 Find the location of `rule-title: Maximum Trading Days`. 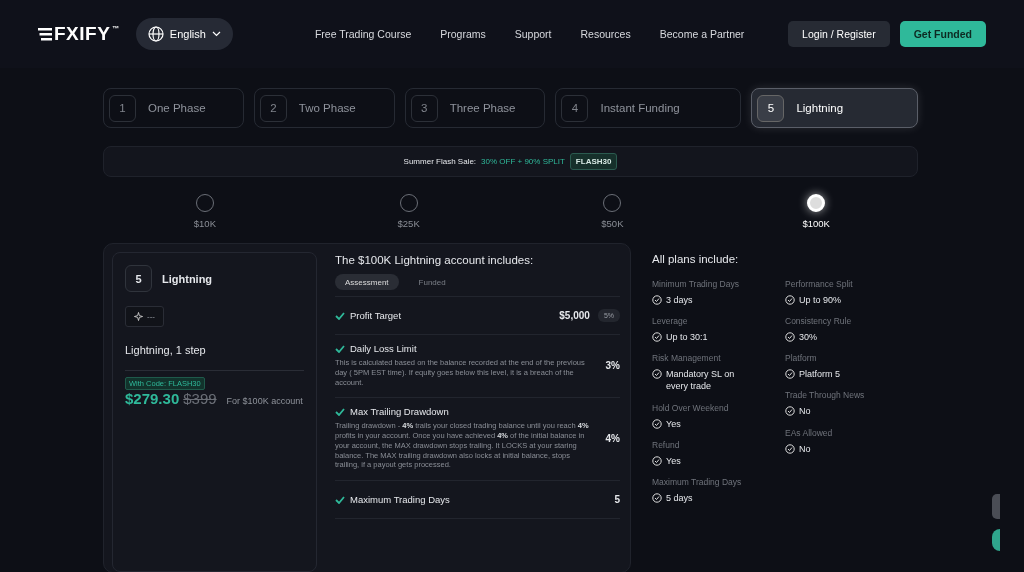

rule-title: Maximum Trading Days is located at coordinates (400, 499).